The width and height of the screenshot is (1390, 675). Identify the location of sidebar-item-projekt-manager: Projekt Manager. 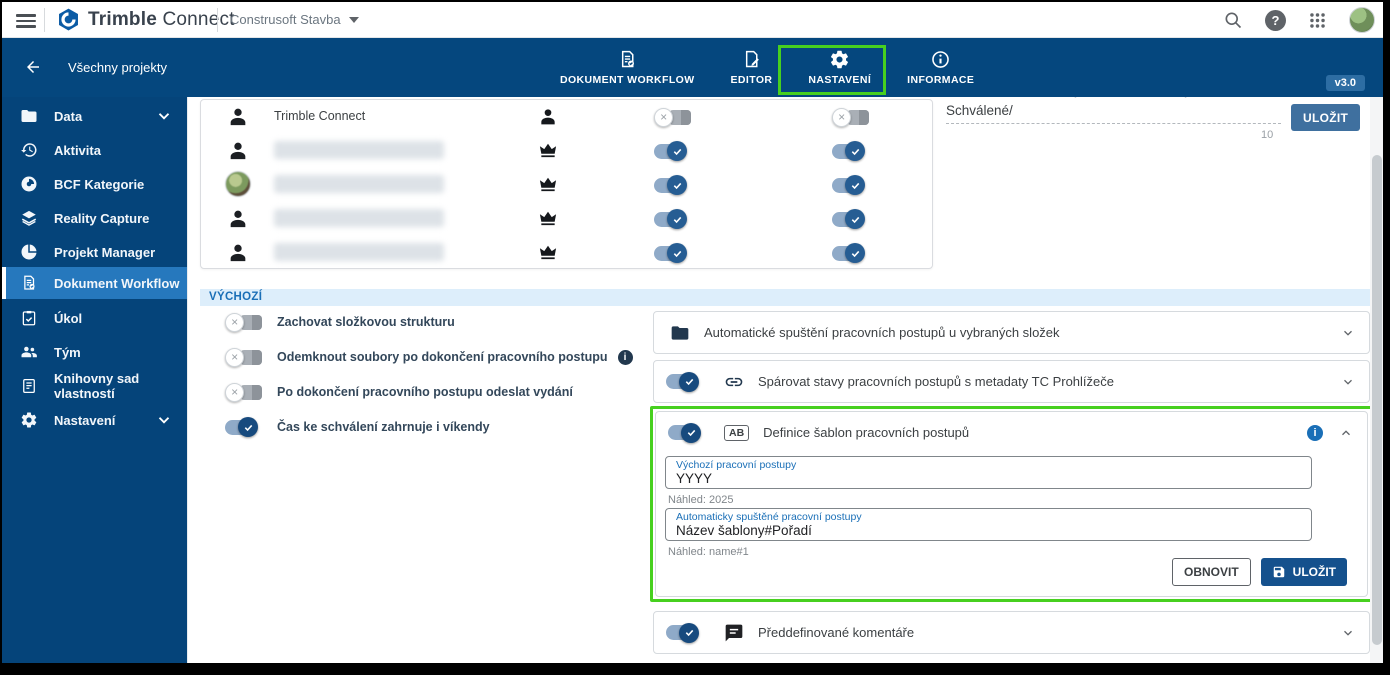
(94, 252).